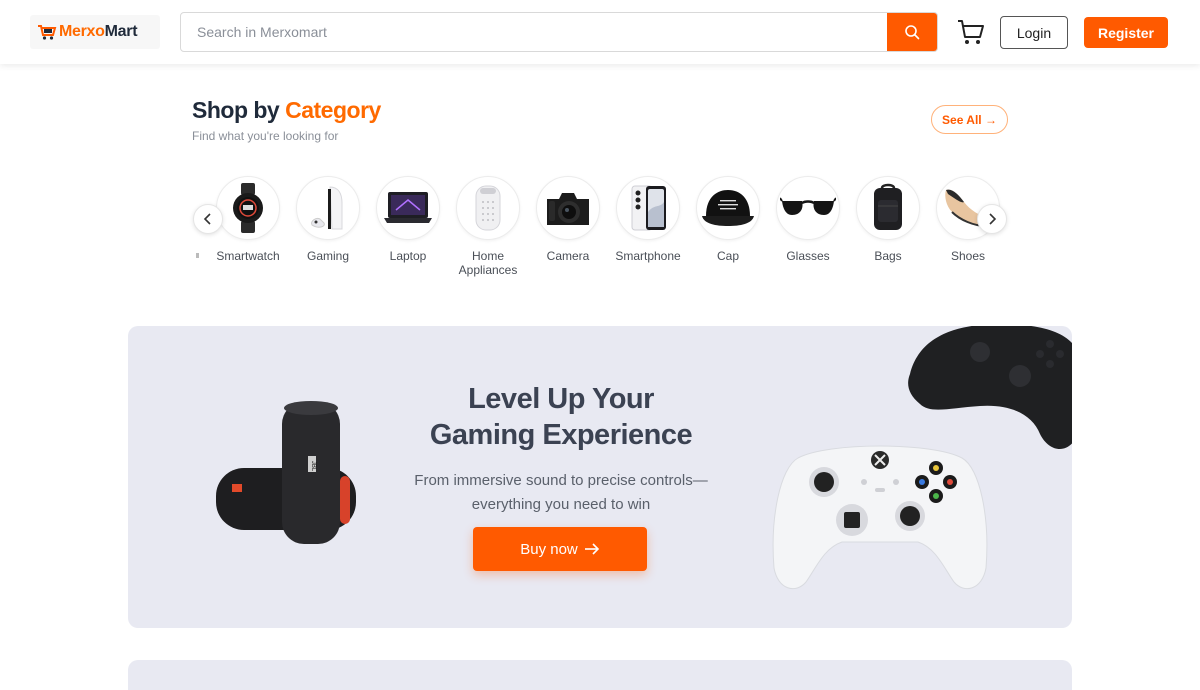  What do you see at coordinates (591, 549) in the screenshot?
I see `arrow-right-icon` at bounding box center [591, 549].